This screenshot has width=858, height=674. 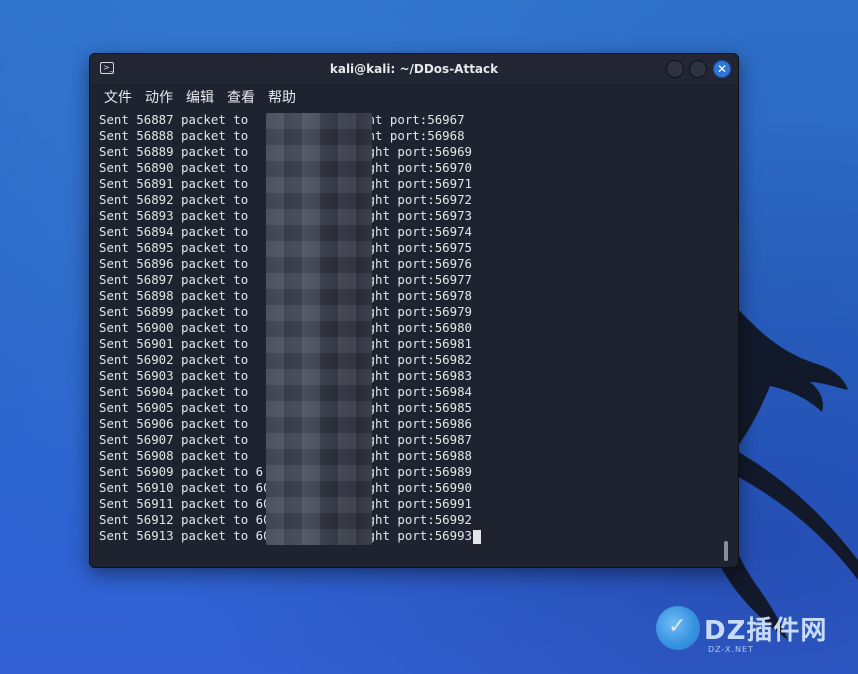 I want to click on watermark-subtext: DZ-X.NET, so click(x=731, y=649).